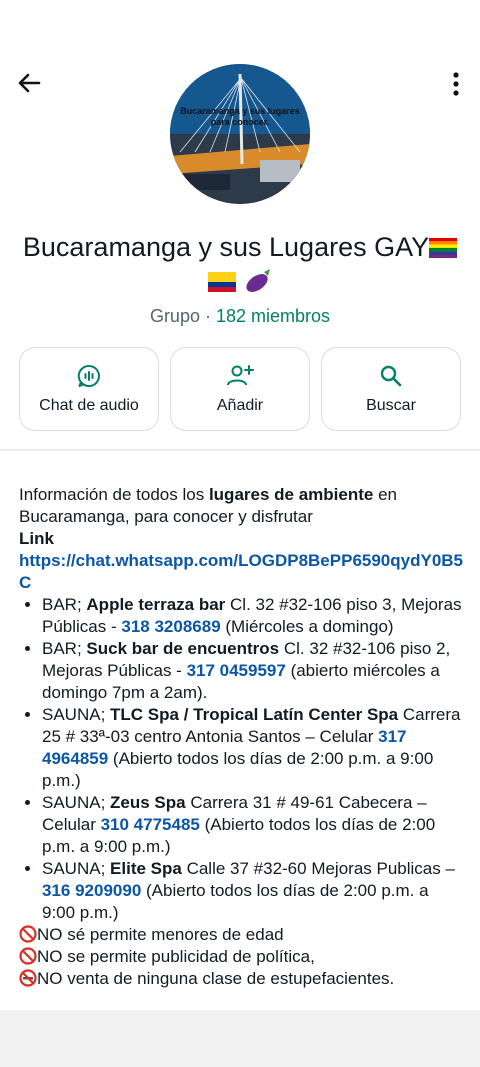 The width and height of the screenshot is (480, 1067). Describe the element at coordinates (391, 405) in the screenshot. I see `search-label: Buscar` at that location.